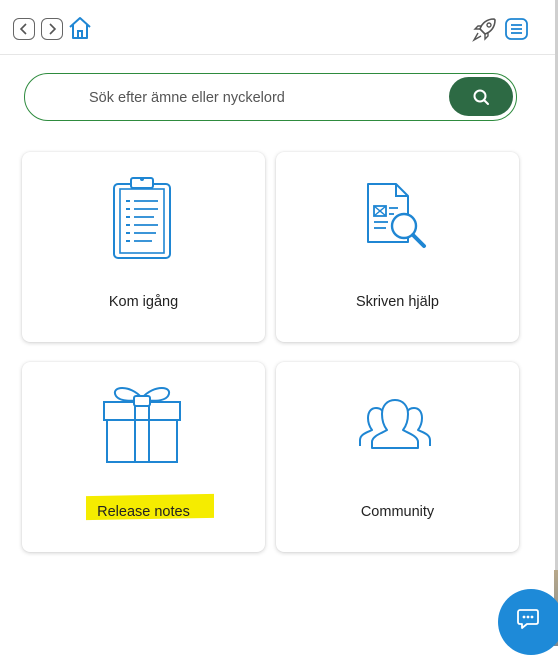 This screenshot has width=558, height=655. I want to click on card-label: Release notes, so click(143, 512).